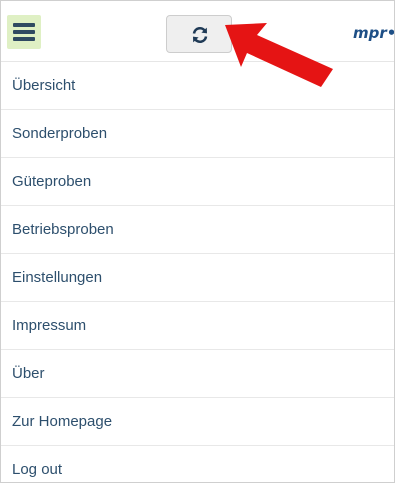  What do you see at coordinates (63, 229) in the screenshot?
I see `menu-item-label: Betriebsproben` at bounding box center [63, 229].